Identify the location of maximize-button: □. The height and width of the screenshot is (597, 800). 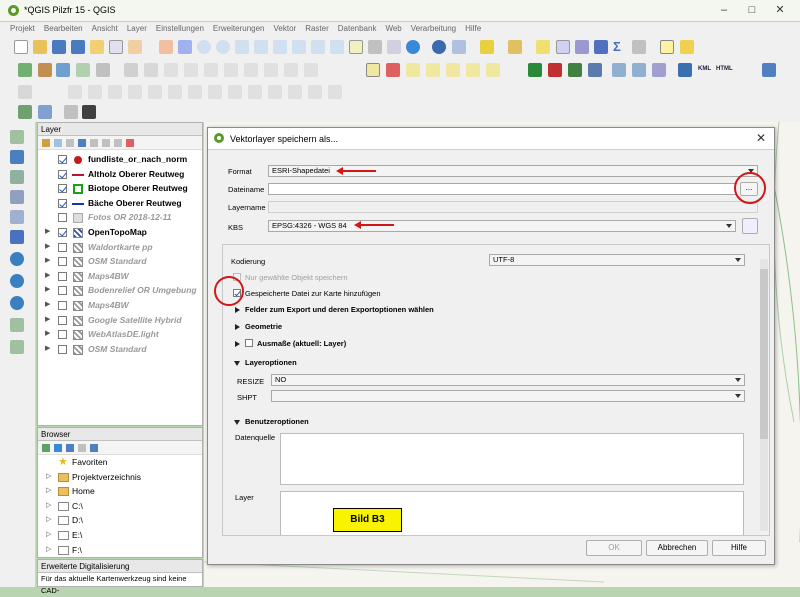
(752, 10).